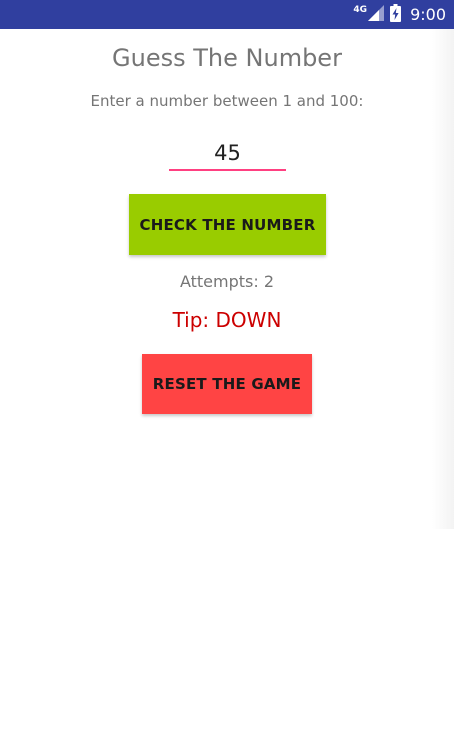 This screenshot has height=748, width=454. Describe the element at coordinates (227, 320) in the screenshot. I see `tip-label: Tip: DOWN` at that location.